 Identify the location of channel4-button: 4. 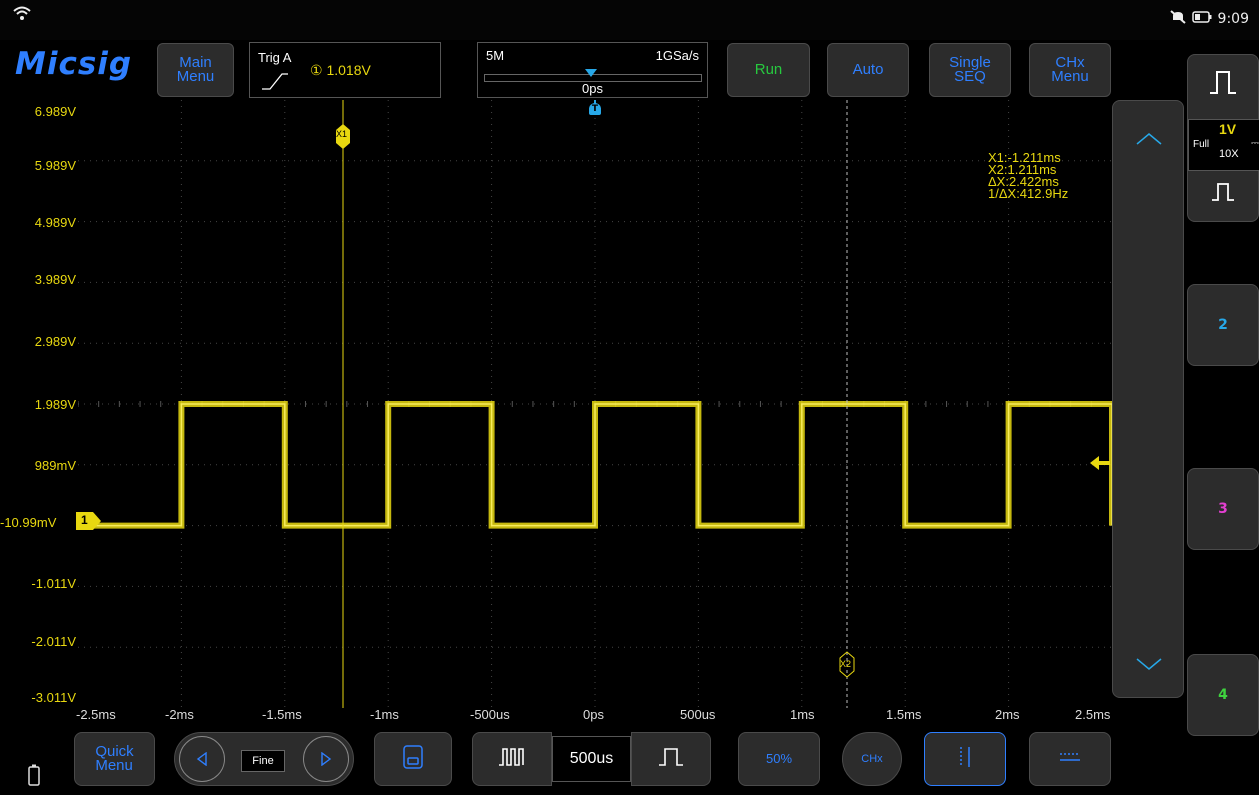
(1223, 695).